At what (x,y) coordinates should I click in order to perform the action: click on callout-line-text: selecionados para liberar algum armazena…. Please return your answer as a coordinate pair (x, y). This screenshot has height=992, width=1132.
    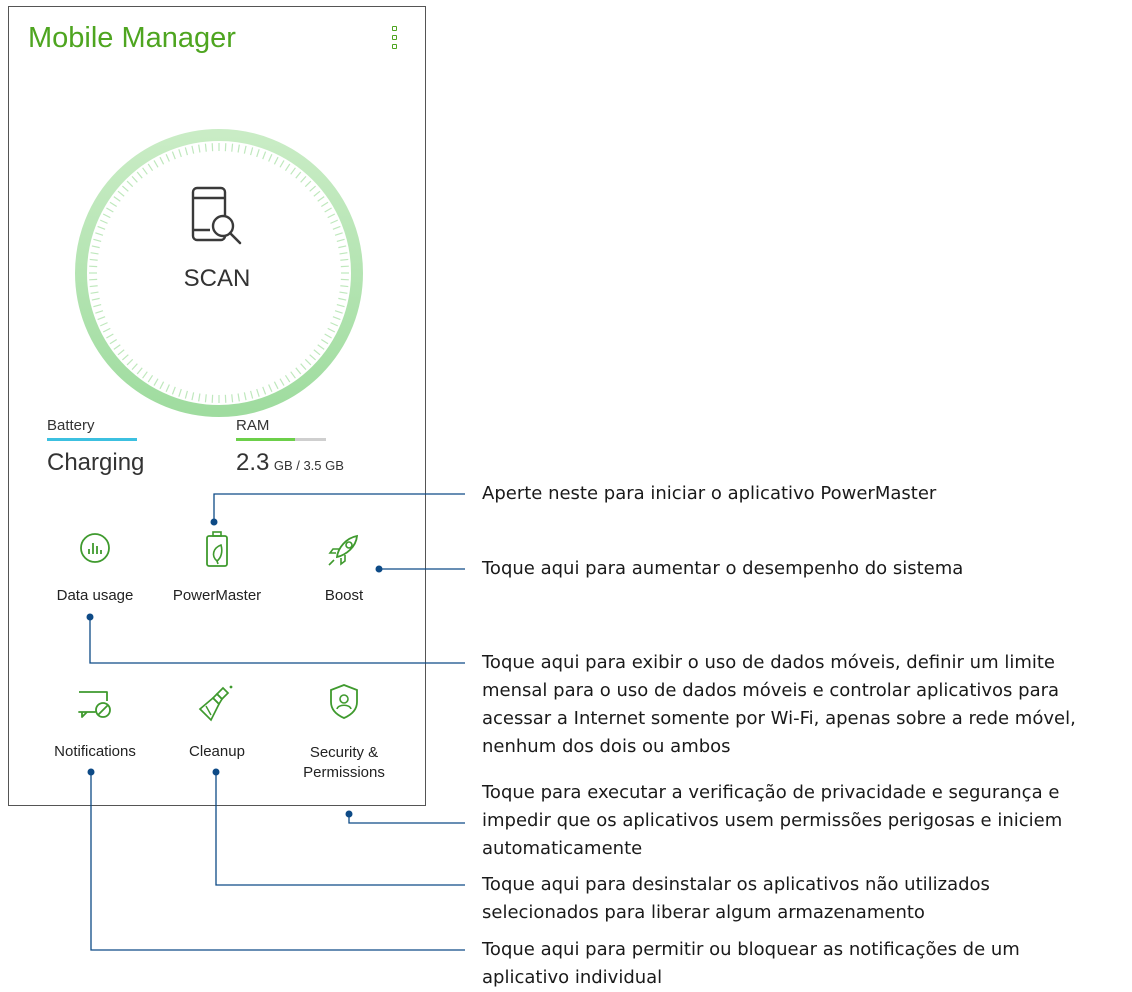
    Looking at the image, I should click on (736, 913).